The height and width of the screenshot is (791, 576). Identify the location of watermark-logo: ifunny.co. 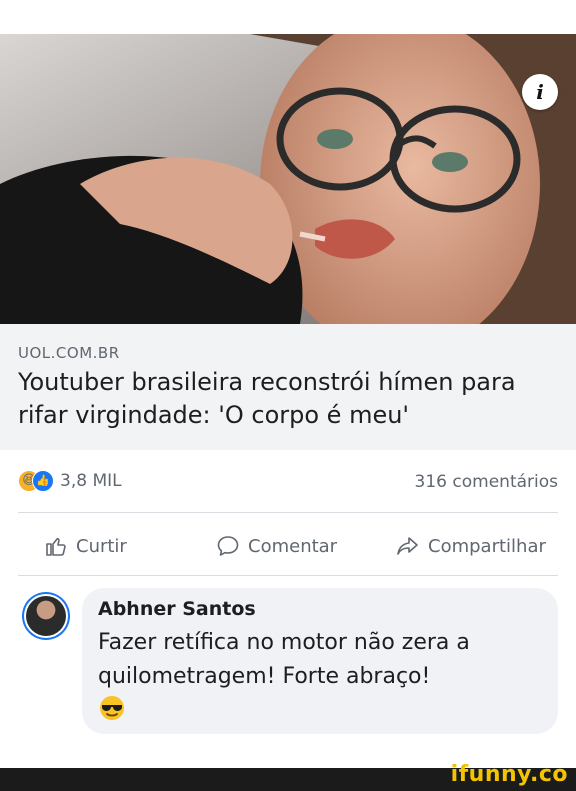
(509, 774).